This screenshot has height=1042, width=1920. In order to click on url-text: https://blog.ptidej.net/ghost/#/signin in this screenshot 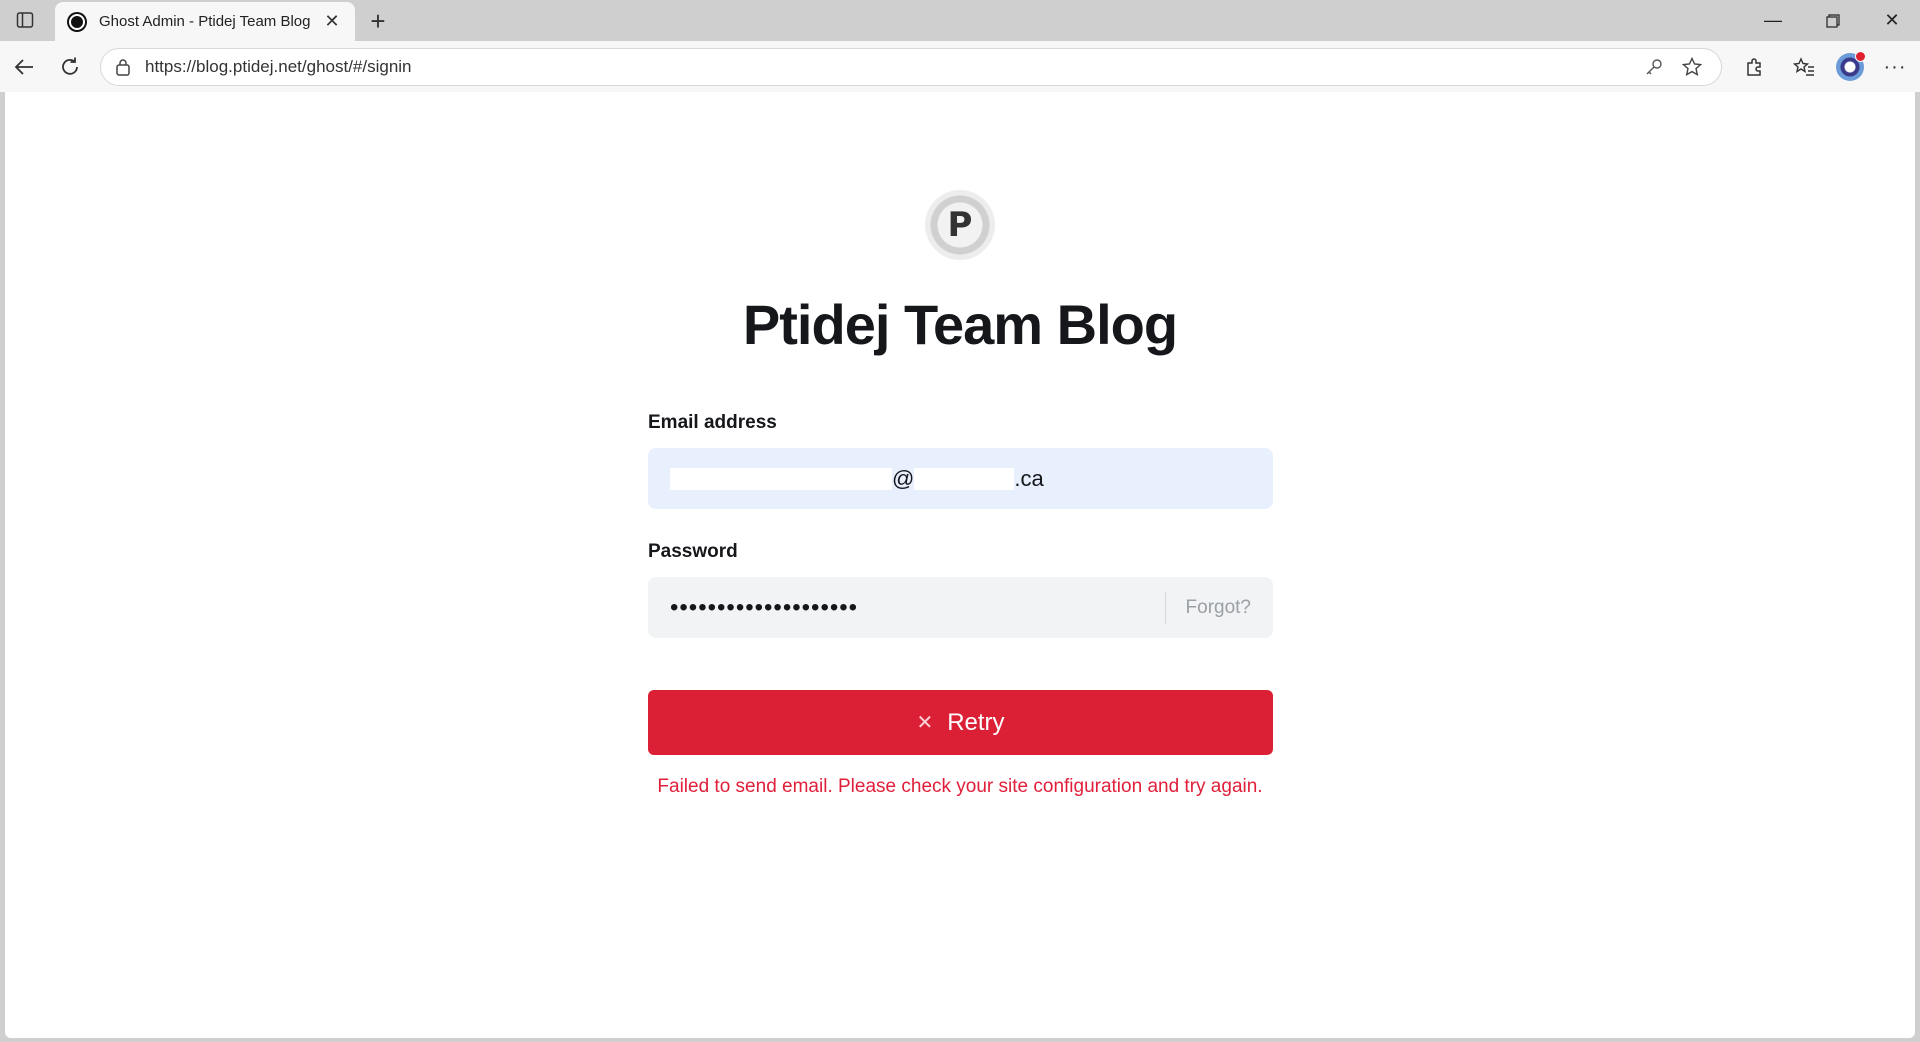, I will do `click(888, 67)`.